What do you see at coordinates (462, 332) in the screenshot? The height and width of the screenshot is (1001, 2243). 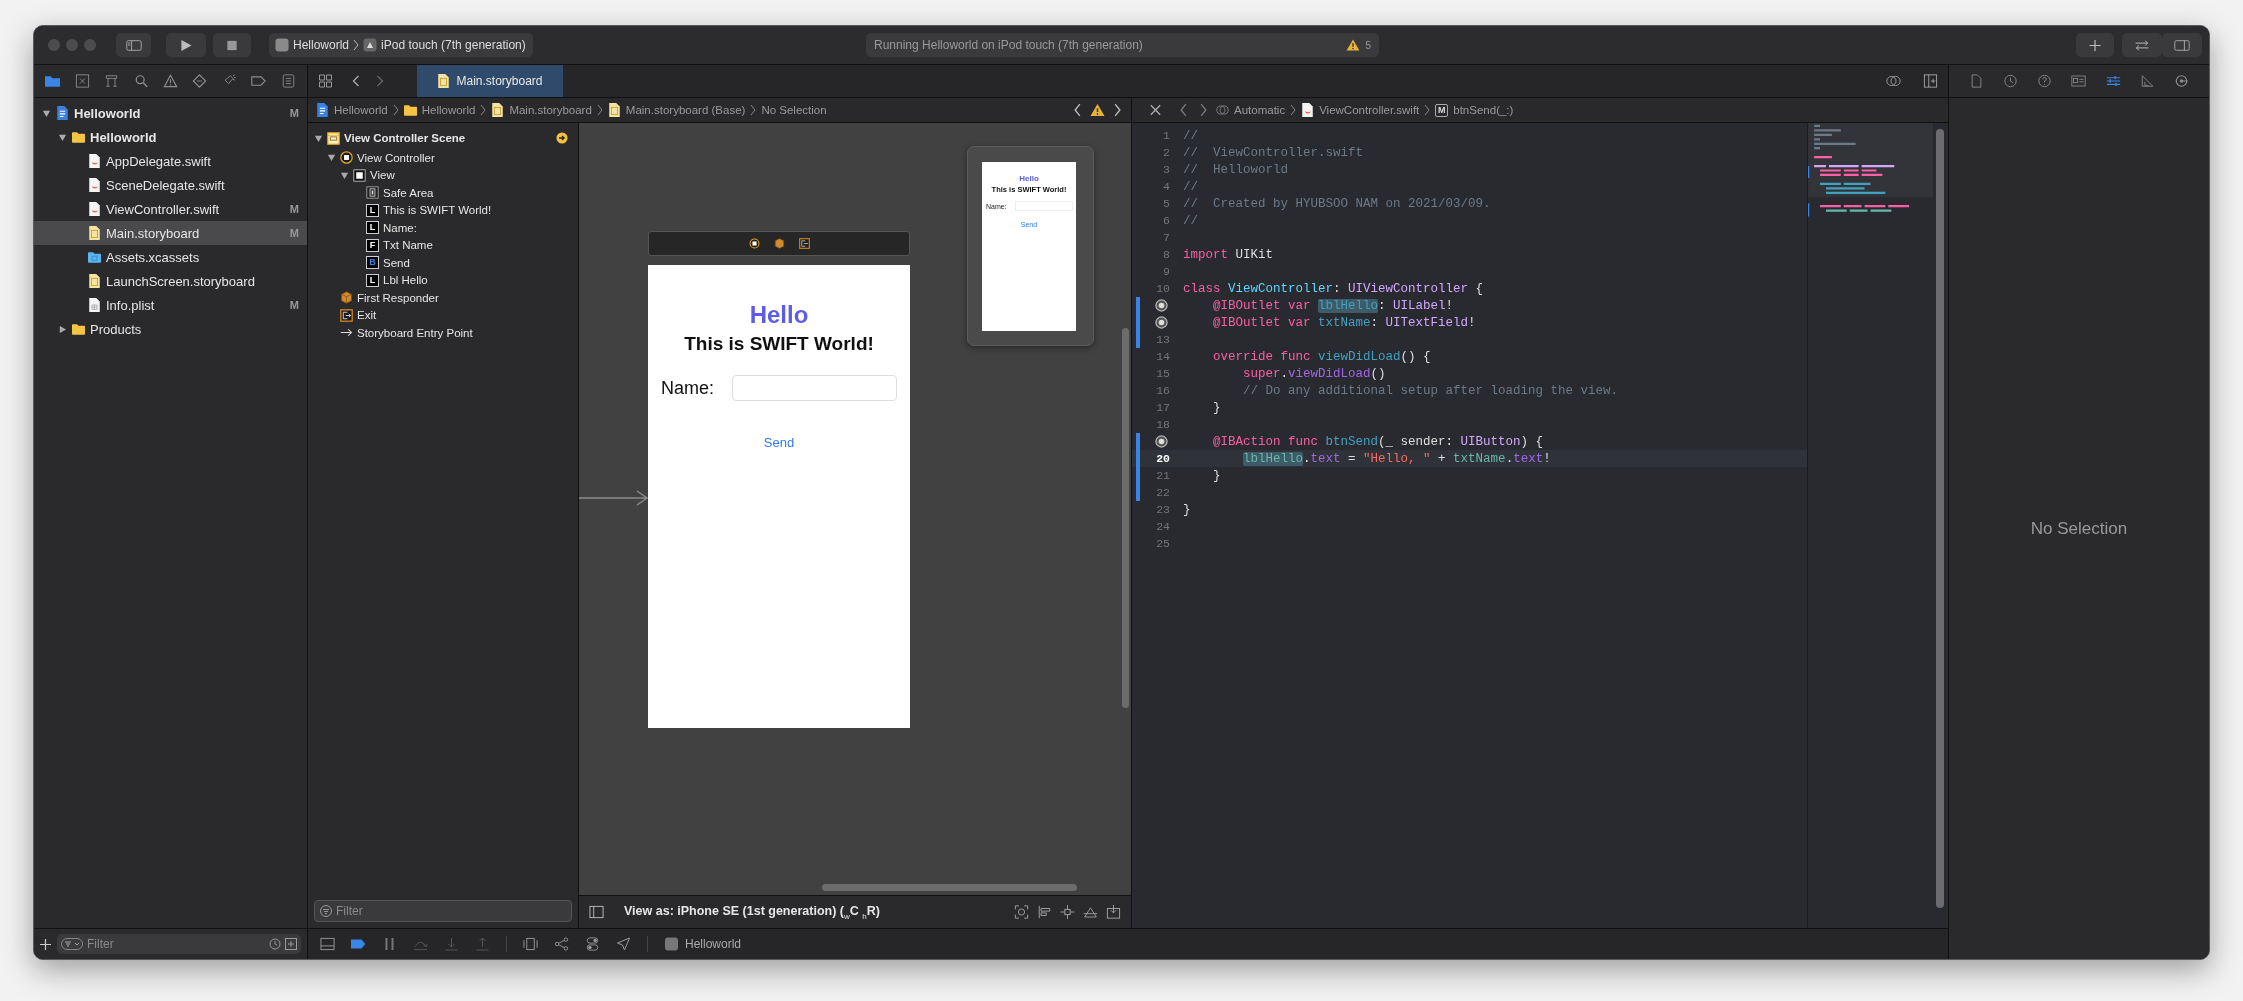 I see `outline-item-name: Storyboard Entry Point` at bounding box center [462, 332].